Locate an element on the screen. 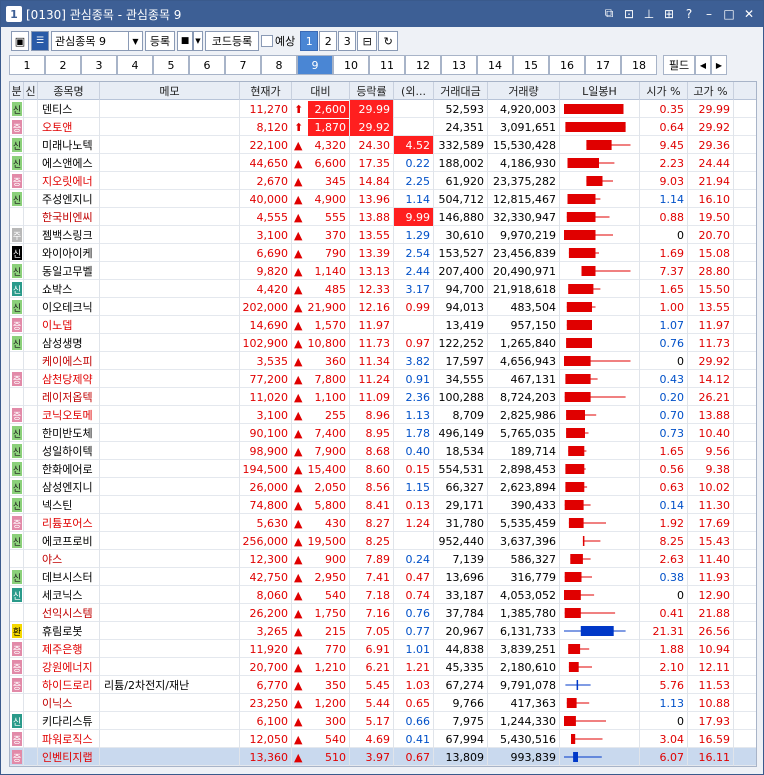 Image resolution: width=764 pixels, height=775 pixels. column-header: 거래량 is located at coordinates (524, 91).